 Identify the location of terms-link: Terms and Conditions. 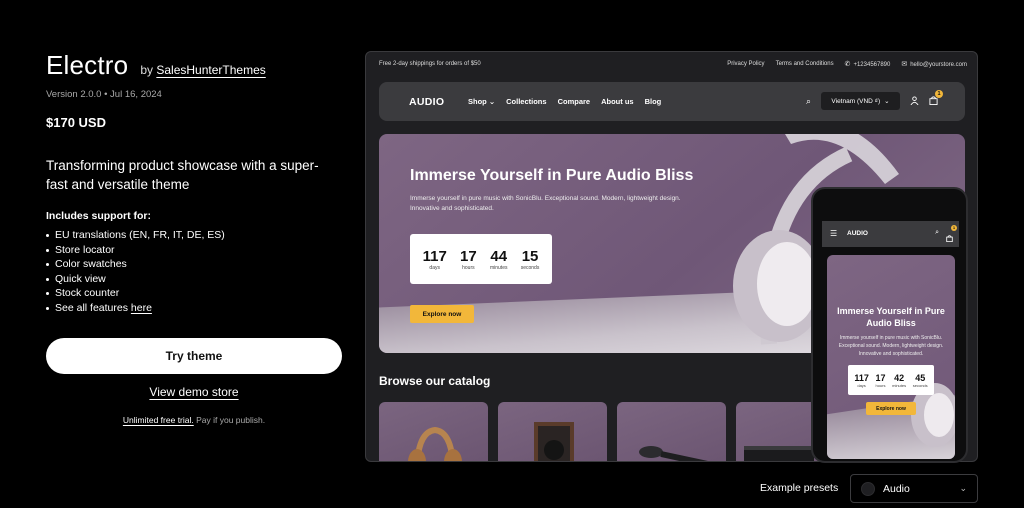
(805, 64).